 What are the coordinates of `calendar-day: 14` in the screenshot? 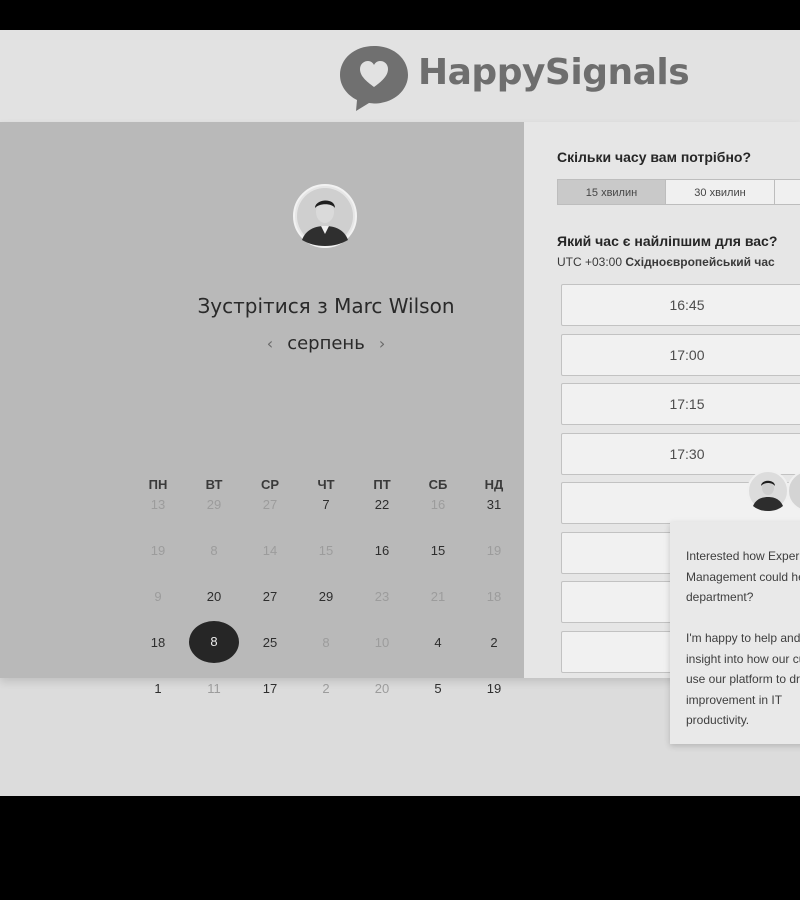 It's located at (270, 550).